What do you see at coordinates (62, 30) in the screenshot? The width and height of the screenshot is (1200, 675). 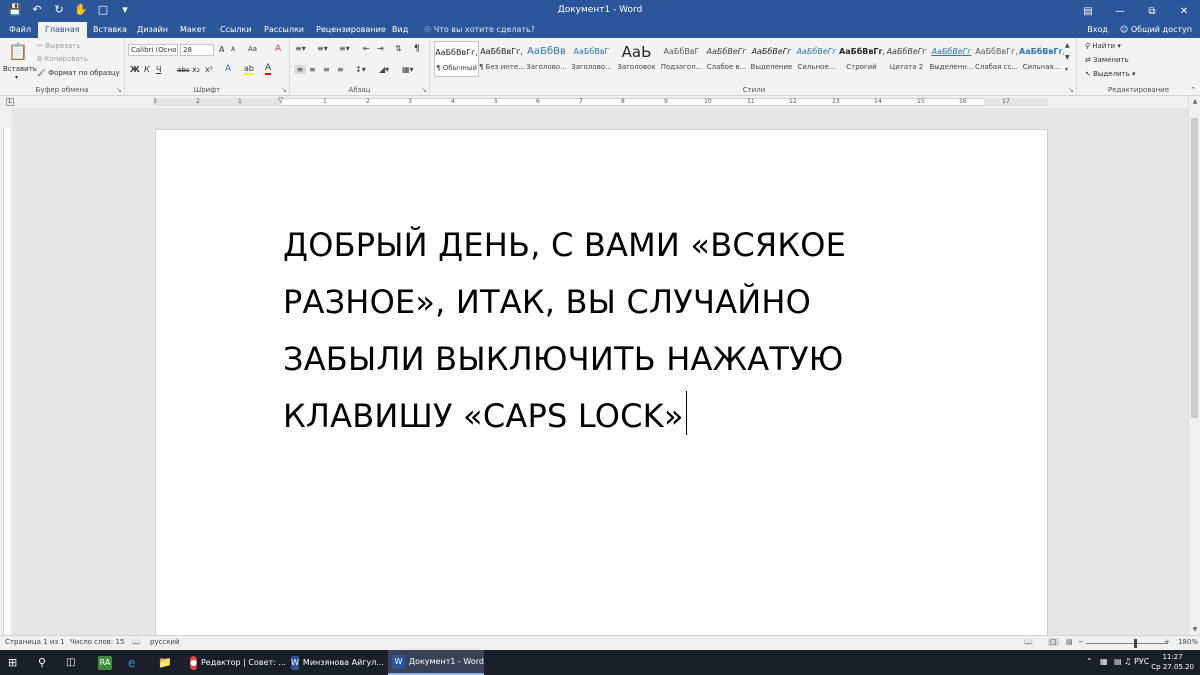 I see `tab-home: Главная` at bounding box center [62, 30].